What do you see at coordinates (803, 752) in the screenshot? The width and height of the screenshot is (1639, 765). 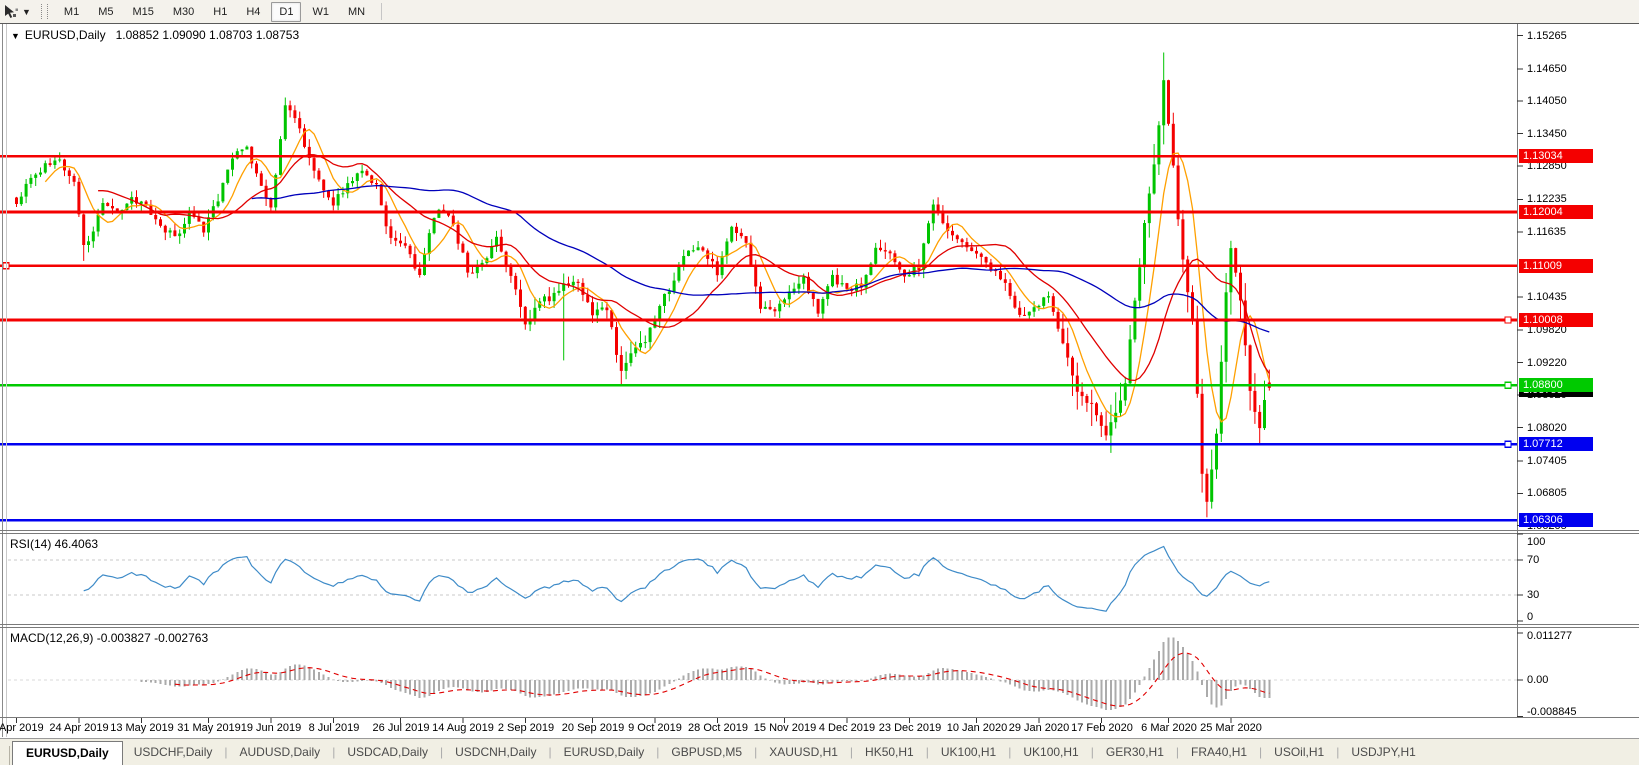 I see `chart-tab: XAUUSD,H1` at bounding box center [803, 752].